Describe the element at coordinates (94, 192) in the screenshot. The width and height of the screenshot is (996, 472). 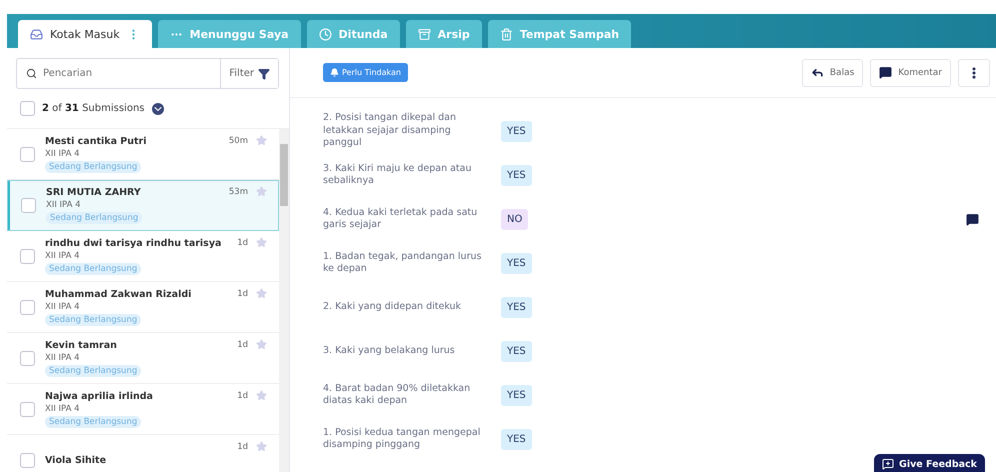
I see `student-name: SRI MUTIA ZAHRY` at that location.